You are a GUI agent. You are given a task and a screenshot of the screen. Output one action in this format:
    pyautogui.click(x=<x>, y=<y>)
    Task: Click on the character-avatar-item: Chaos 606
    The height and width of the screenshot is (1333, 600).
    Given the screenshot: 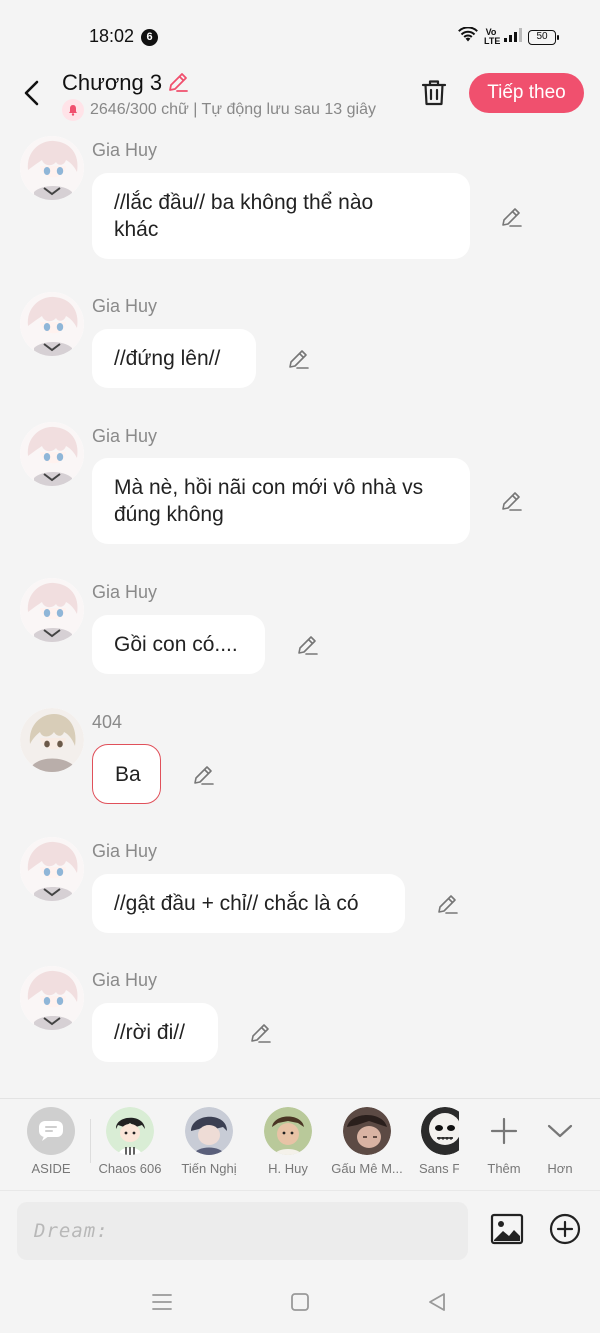 What is the action you would take?
    pyautogui.click(x=130, y=1141)
    